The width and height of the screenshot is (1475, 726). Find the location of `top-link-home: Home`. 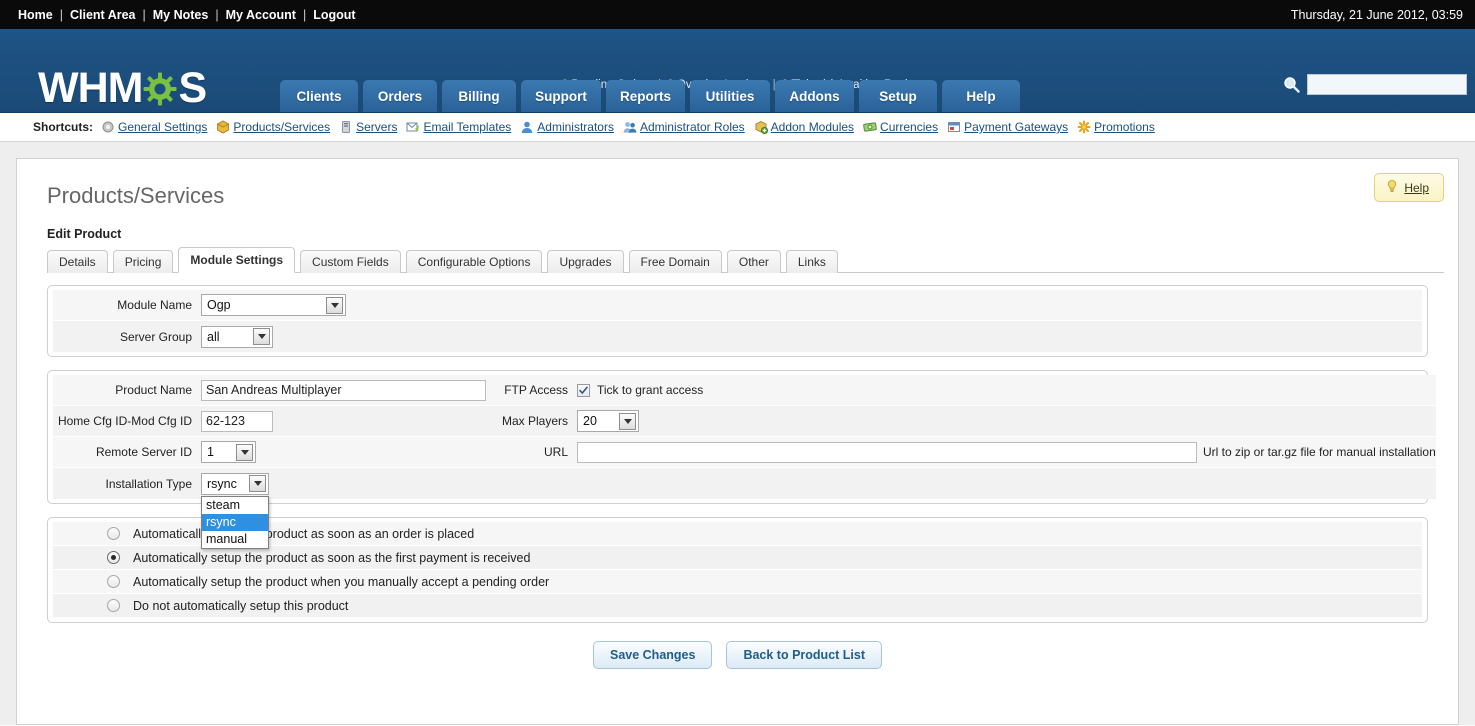

top-link-home: Home is located at coordinates (35, 15).